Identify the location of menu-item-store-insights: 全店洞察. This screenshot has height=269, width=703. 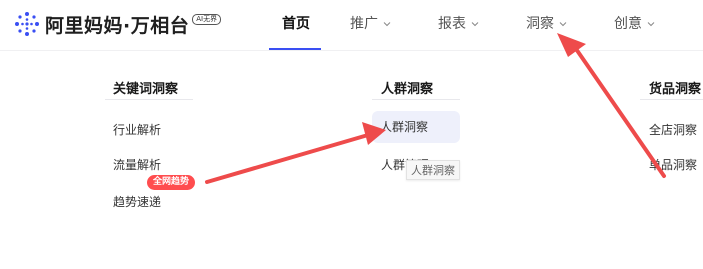
(673, 129).